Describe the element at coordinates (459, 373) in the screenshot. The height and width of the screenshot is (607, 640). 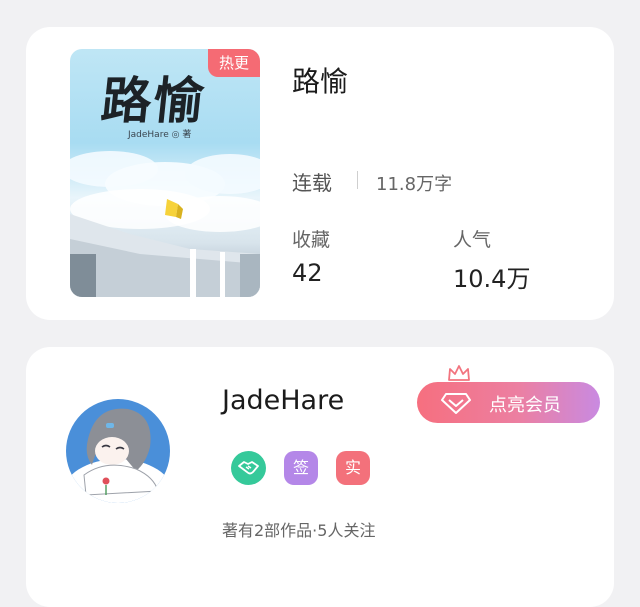
I see `crown-icon` at that location.